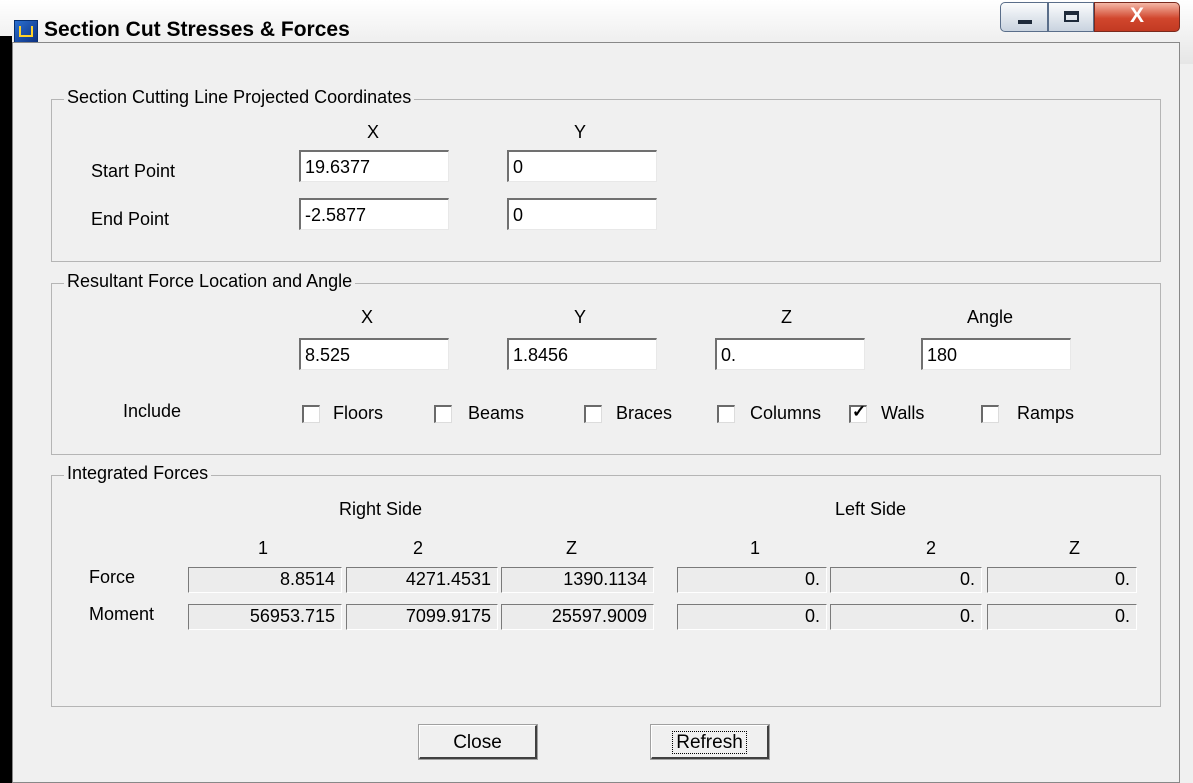  I want to click on minimize-icon, so click(1025, 22).